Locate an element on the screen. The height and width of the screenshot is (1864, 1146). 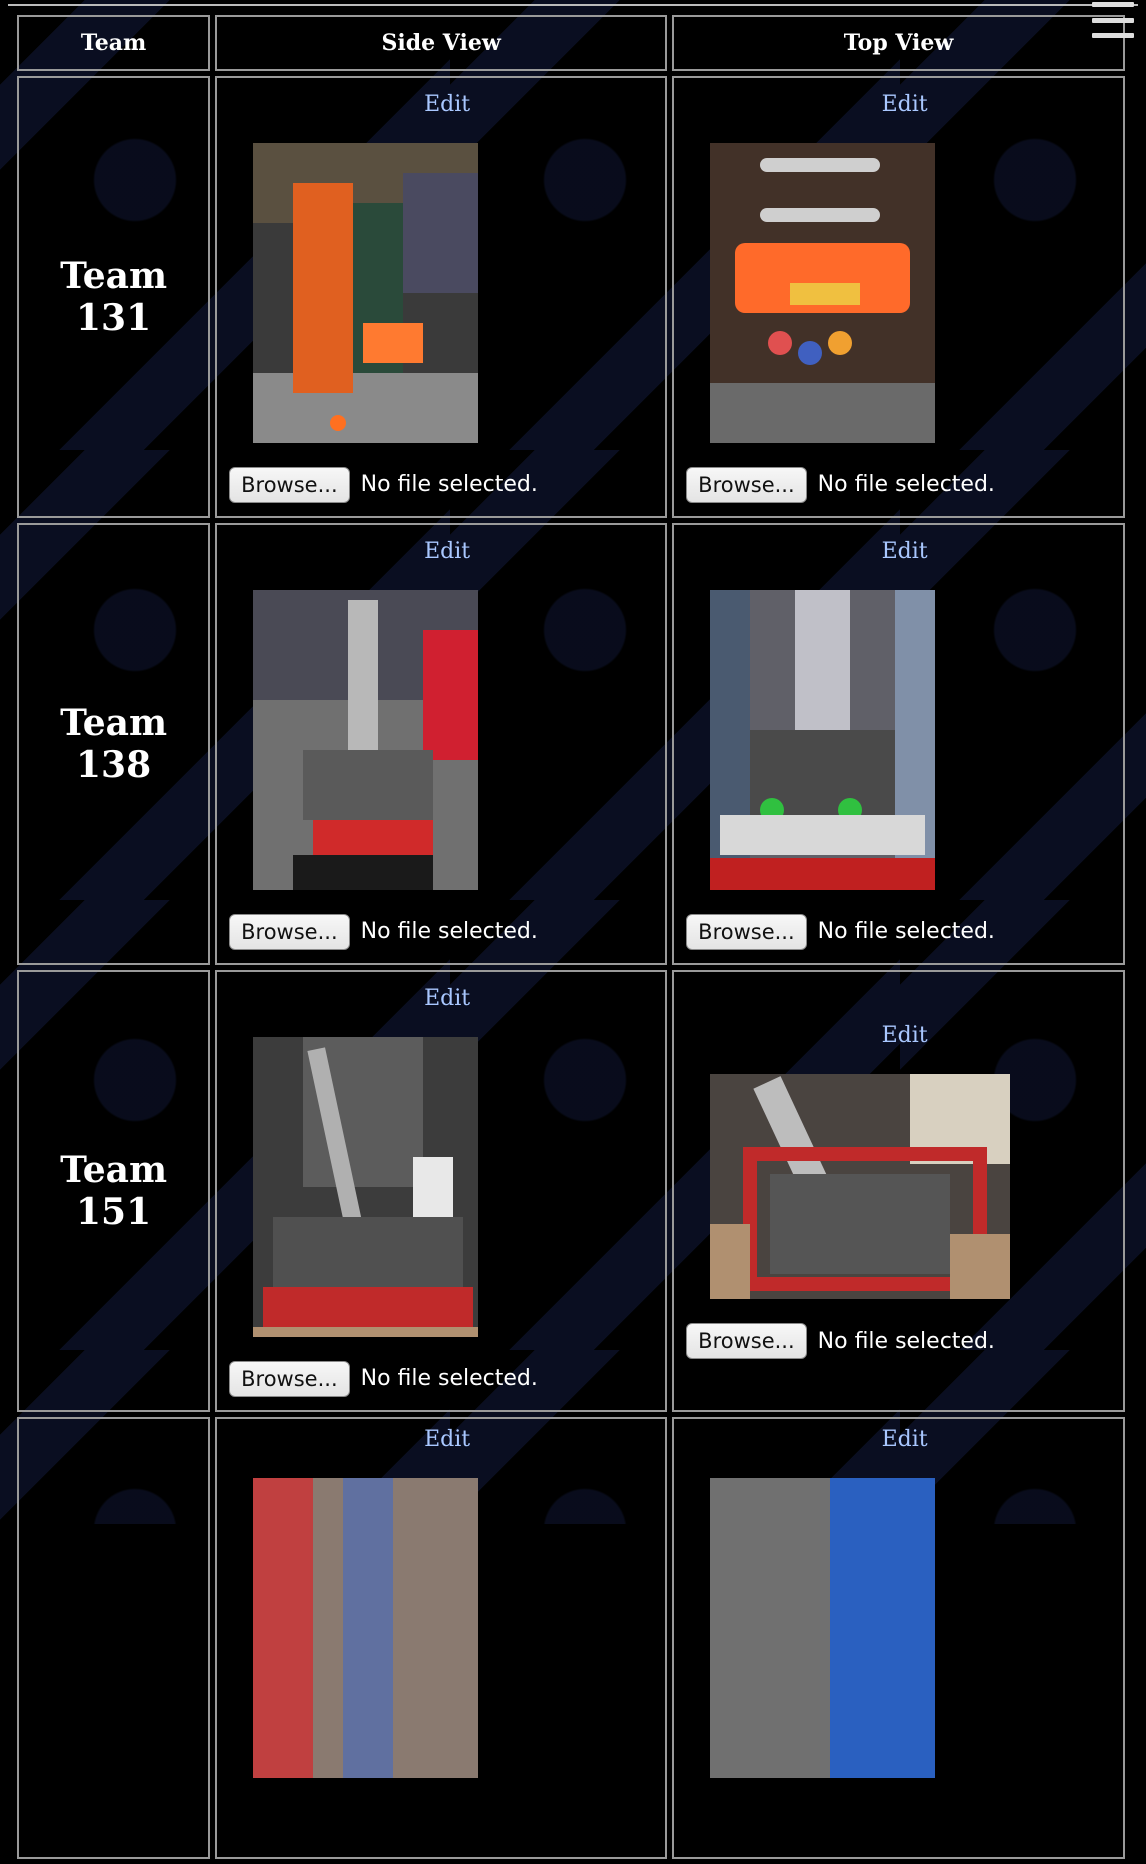
team-cell is located at coordinates (114, 1638).